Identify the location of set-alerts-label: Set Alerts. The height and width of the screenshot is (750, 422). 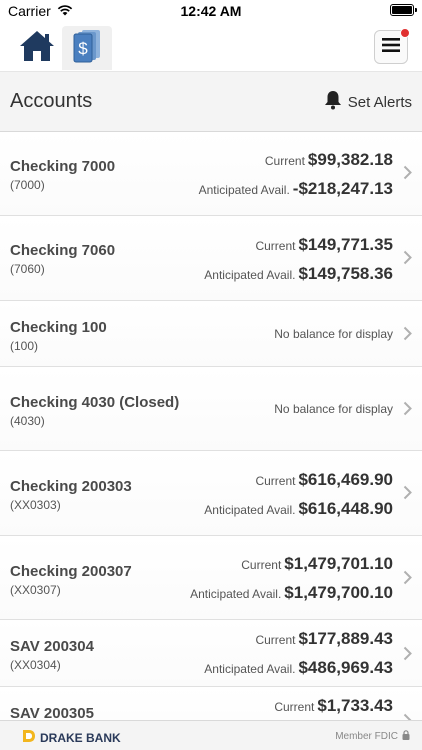
(379, 102).